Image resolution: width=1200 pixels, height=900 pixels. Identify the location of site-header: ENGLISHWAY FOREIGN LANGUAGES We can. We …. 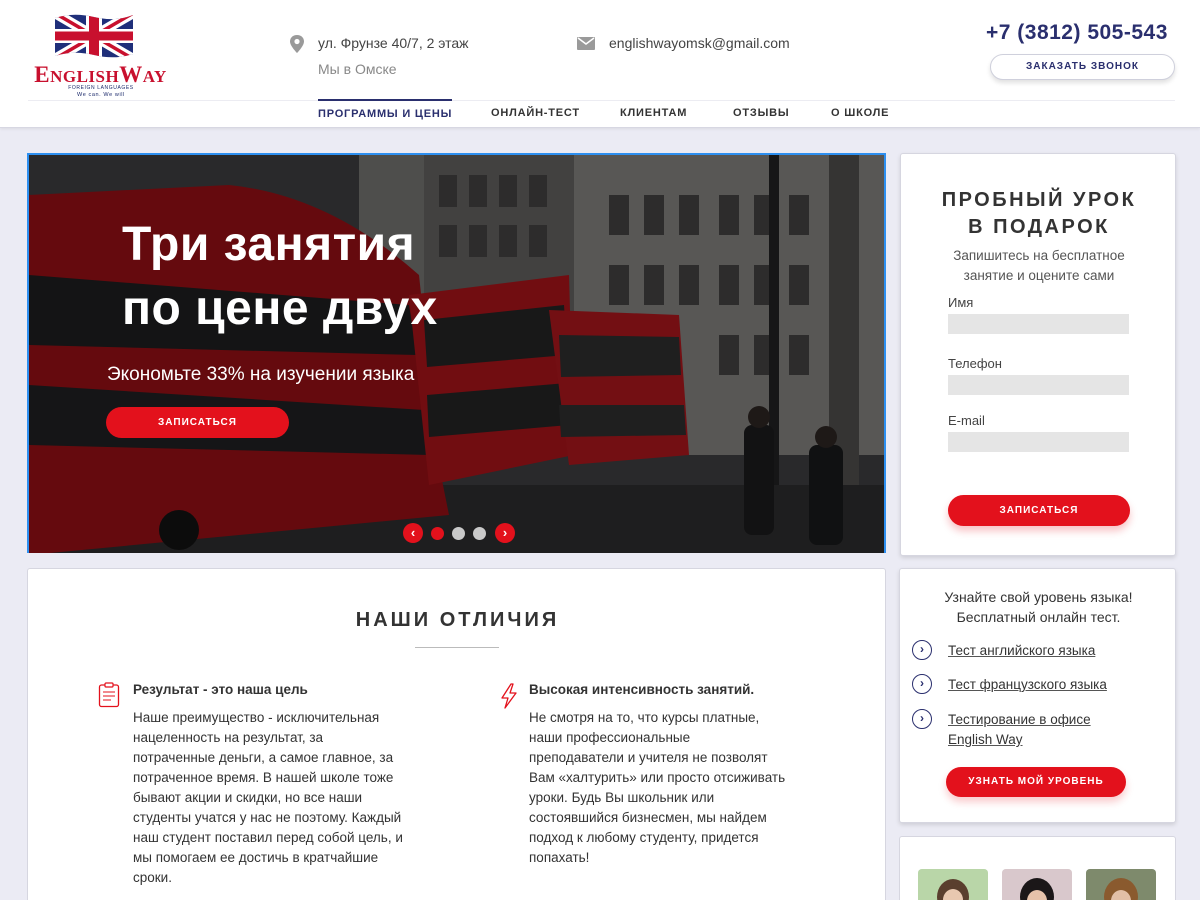
(600, 64).